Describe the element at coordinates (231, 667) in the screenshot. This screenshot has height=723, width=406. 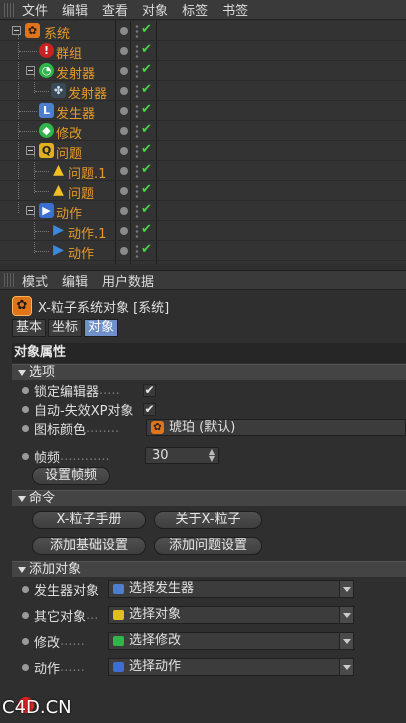
I see `select-action-dropdown: 选择动作` at that location.